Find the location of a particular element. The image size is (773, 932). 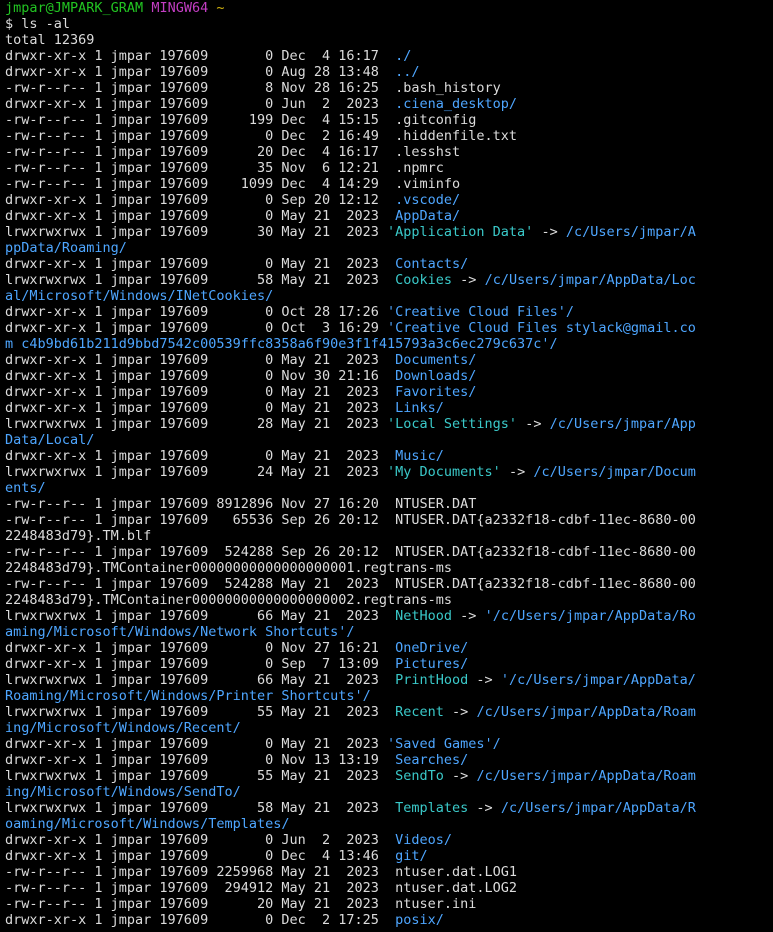

directory-name: /c/Users/jmpar/App is located at coordinates (622, 424).